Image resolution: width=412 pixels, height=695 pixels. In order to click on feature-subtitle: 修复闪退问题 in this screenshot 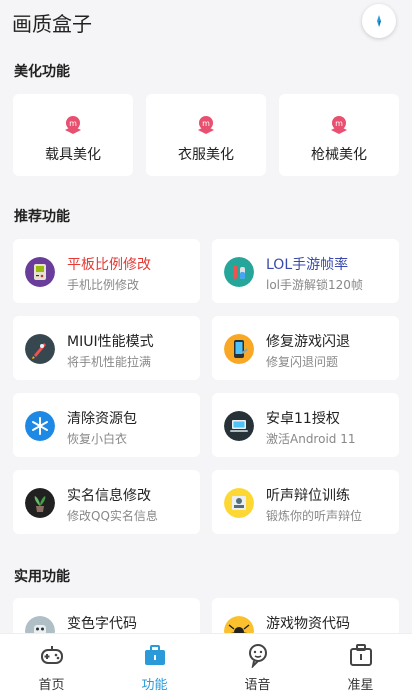, I will do `click(302, 362)`.